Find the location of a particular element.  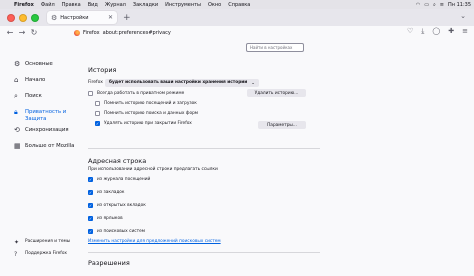

clock-text: Пн 11:35 is located at coordinates (459, 5).